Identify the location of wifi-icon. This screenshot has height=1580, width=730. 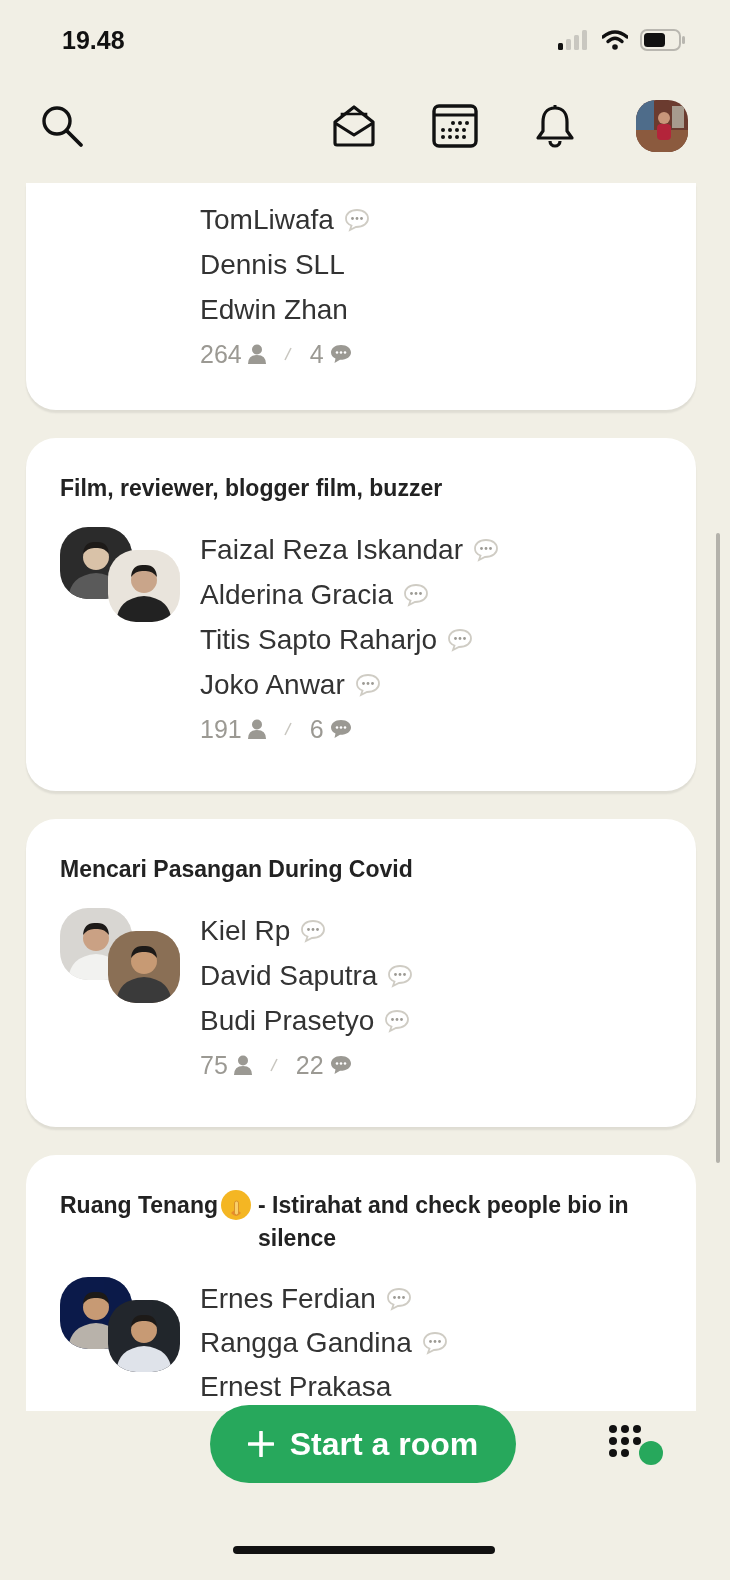
(615, 40).